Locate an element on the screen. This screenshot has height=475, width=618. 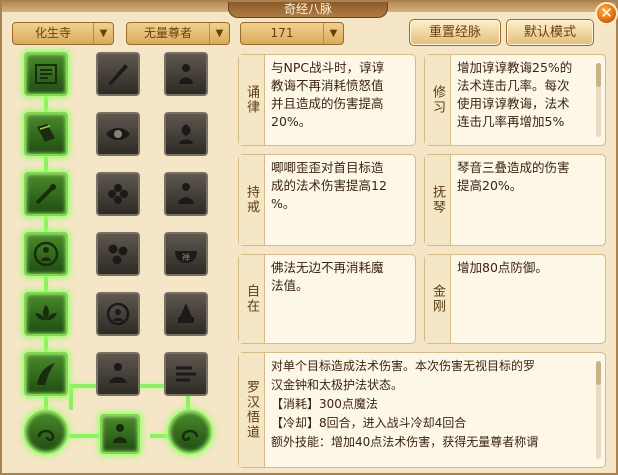
bowl-char: 禅 is located at coordinates (186, 257).